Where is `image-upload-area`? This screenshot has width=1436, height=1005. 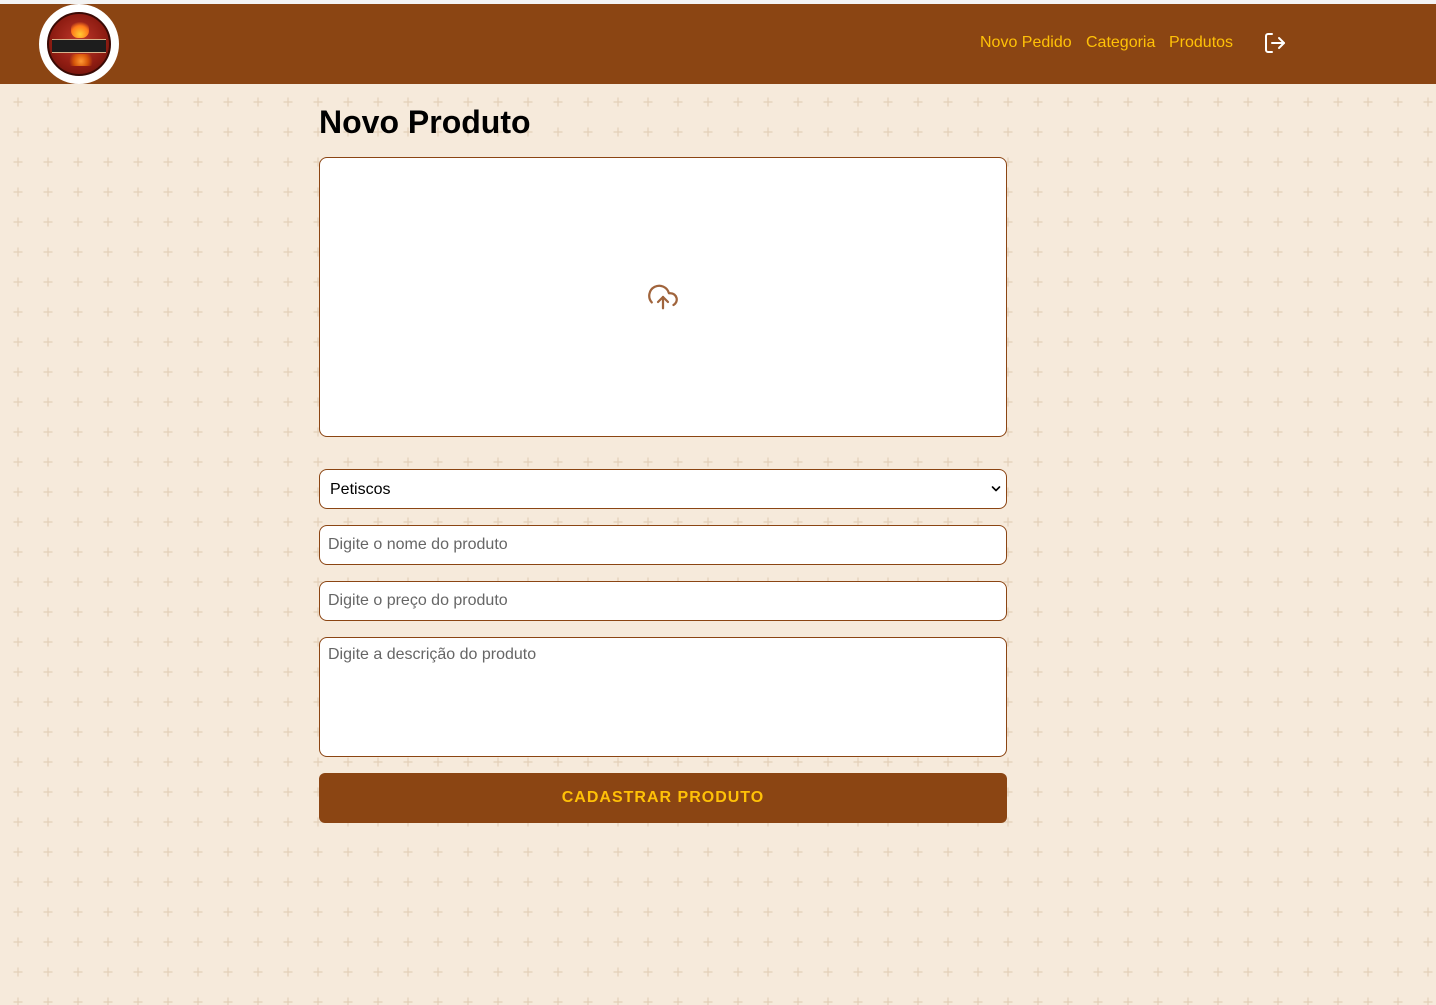 image-upload-area is located at coordinates (663, 297).